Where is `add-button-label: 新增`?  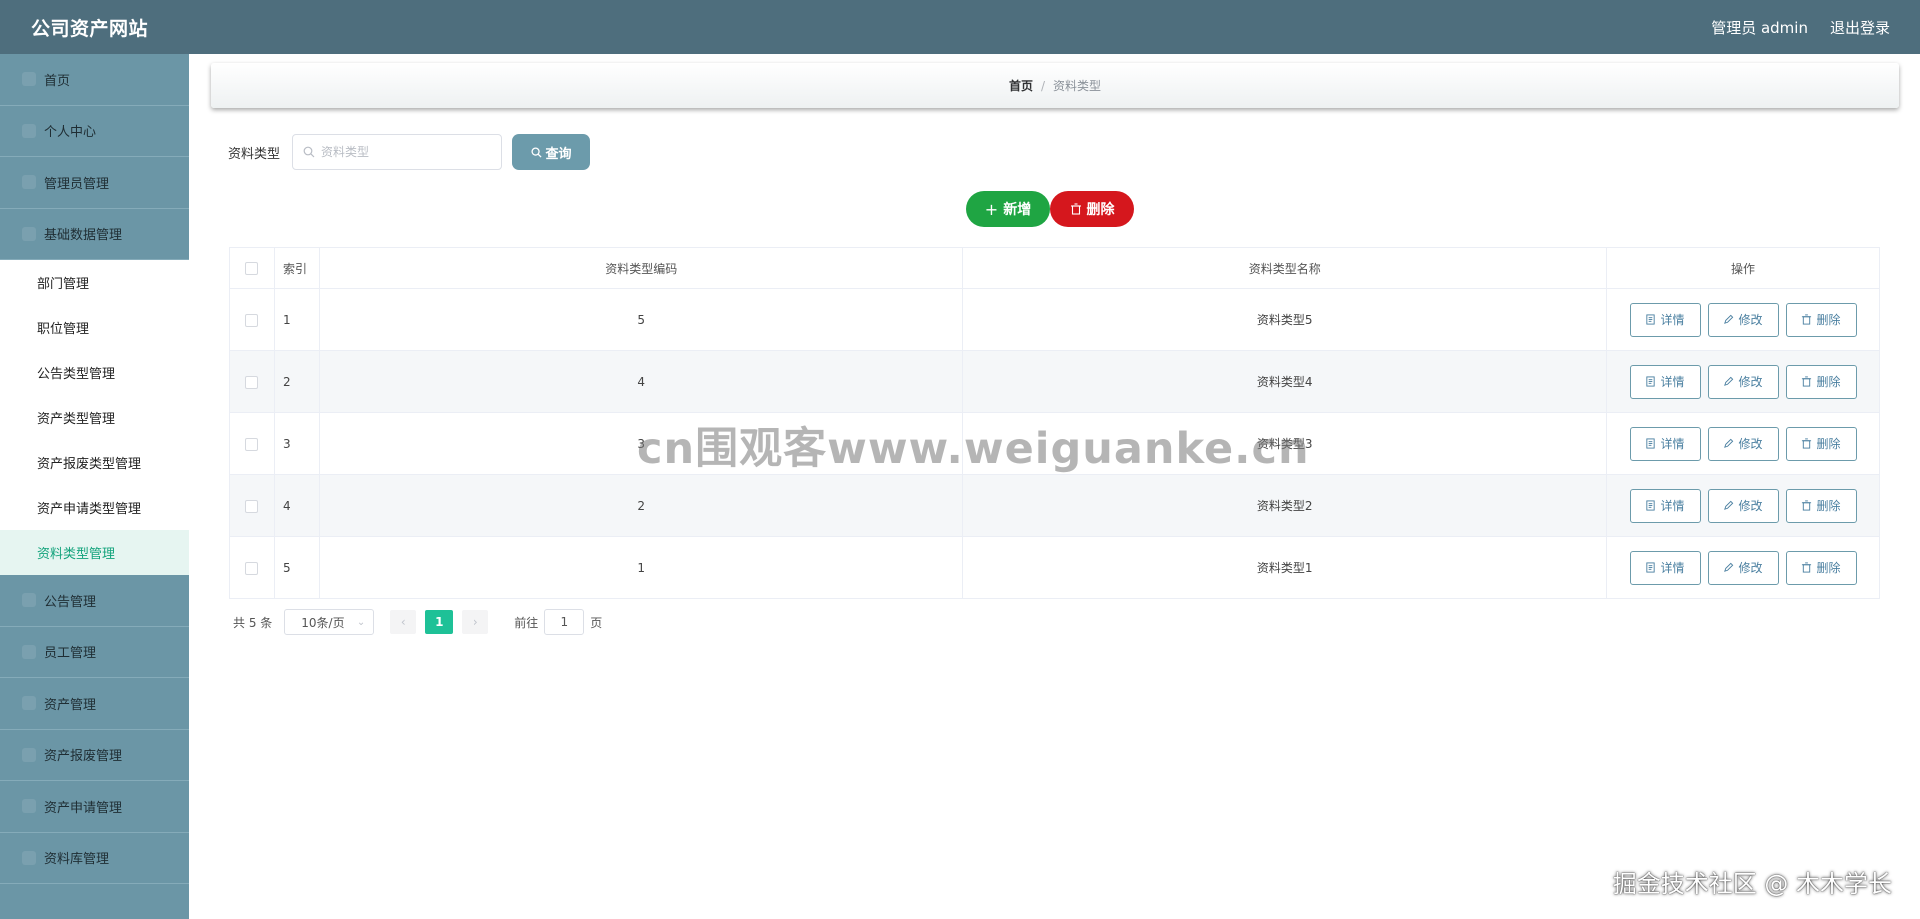 add-button-label: 新增 is located at coordinates (1017, 210).